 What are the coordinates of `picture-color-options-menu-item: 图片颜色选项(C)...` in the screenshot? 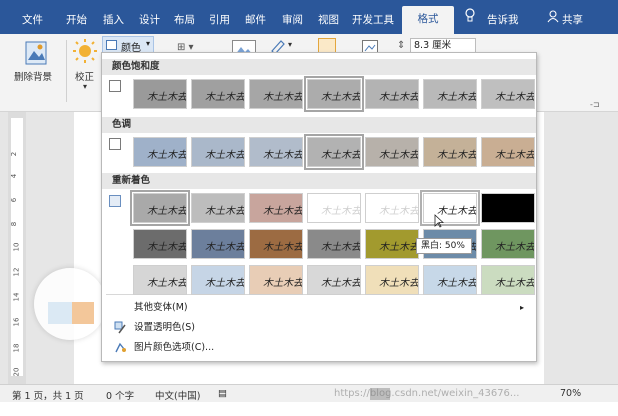 It's located at (319, 347).